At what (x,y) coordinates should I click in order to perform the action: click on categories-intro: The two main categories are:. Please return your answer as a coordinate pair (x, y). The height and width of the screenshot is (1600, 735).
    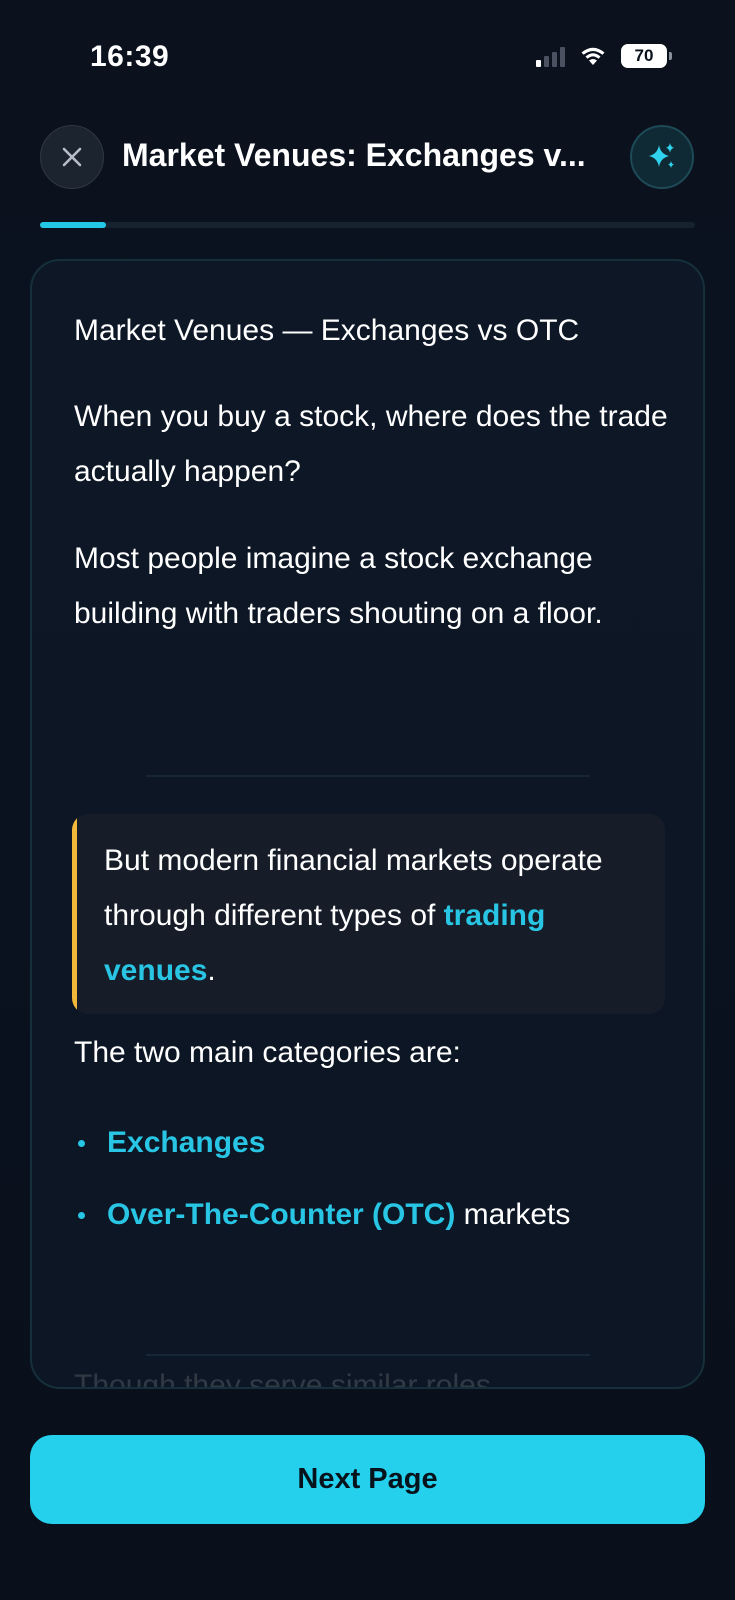
    Looking at the image, I should click on (267, 1052).